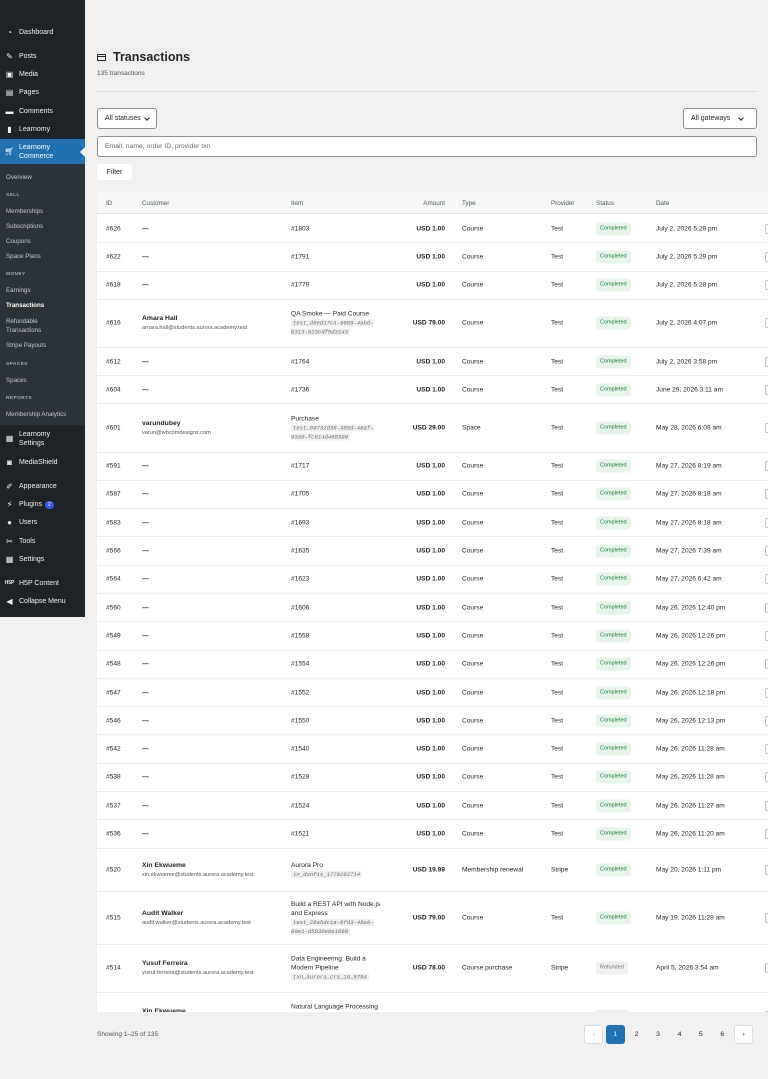 This screenshot has width=768, height=1079. What do you see at coordinates (427, 146) in the screenshot?
I see `search-input` at bounding box center [427, 146].